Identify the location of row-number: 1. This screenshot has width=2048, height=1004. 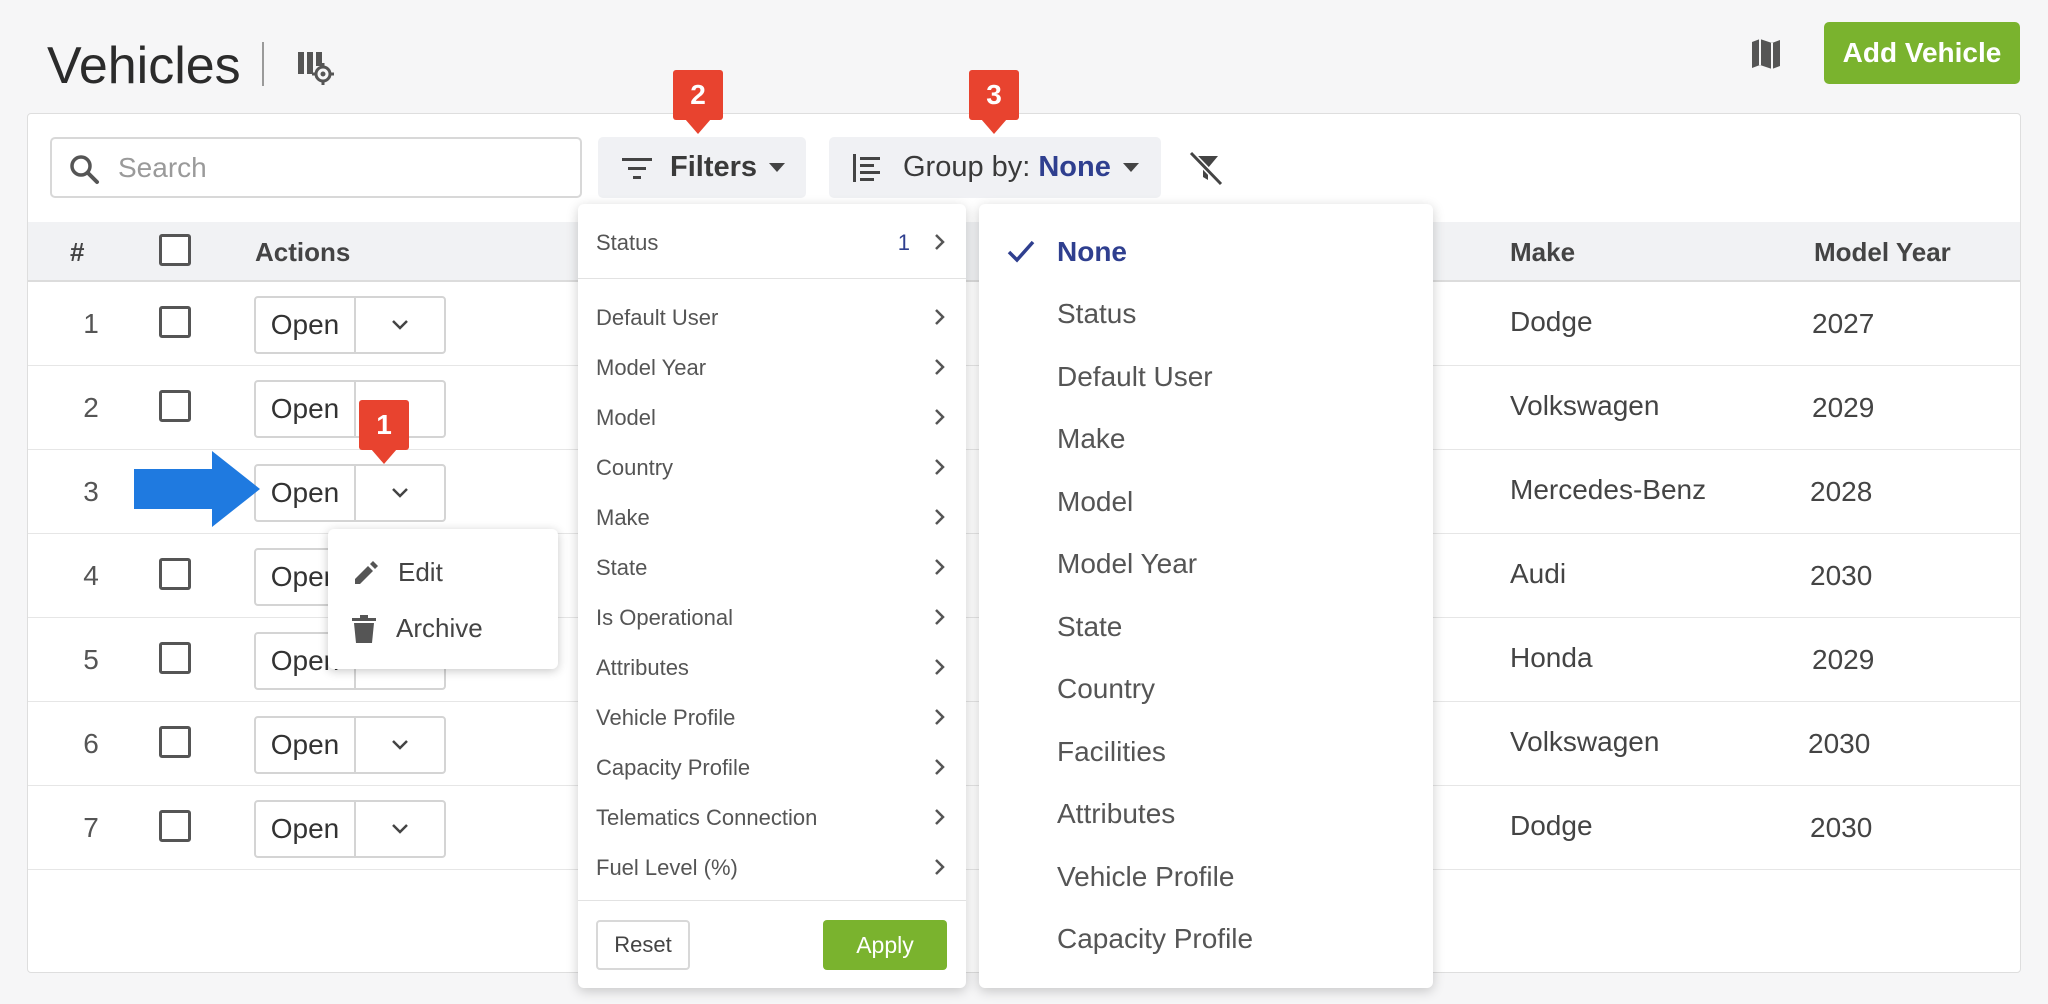
(91, 323).